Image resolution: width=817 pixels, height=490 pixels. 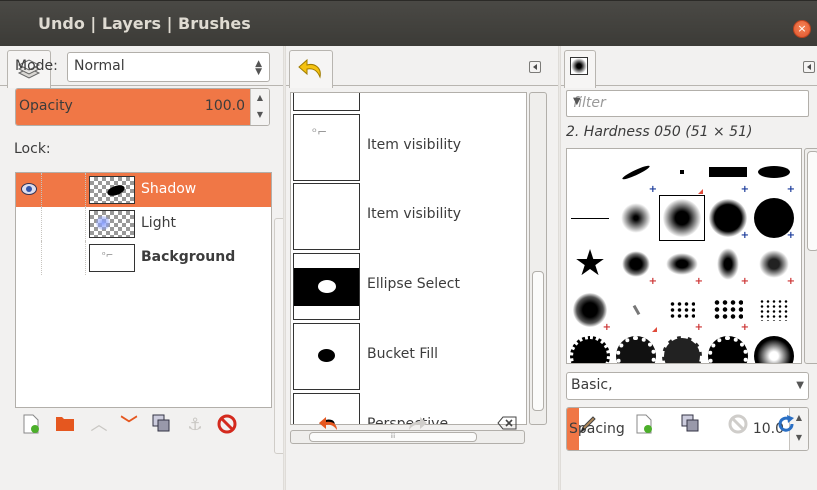 I want to click on undo-item-label: Bucket Fill, so click(x=403, y=354).